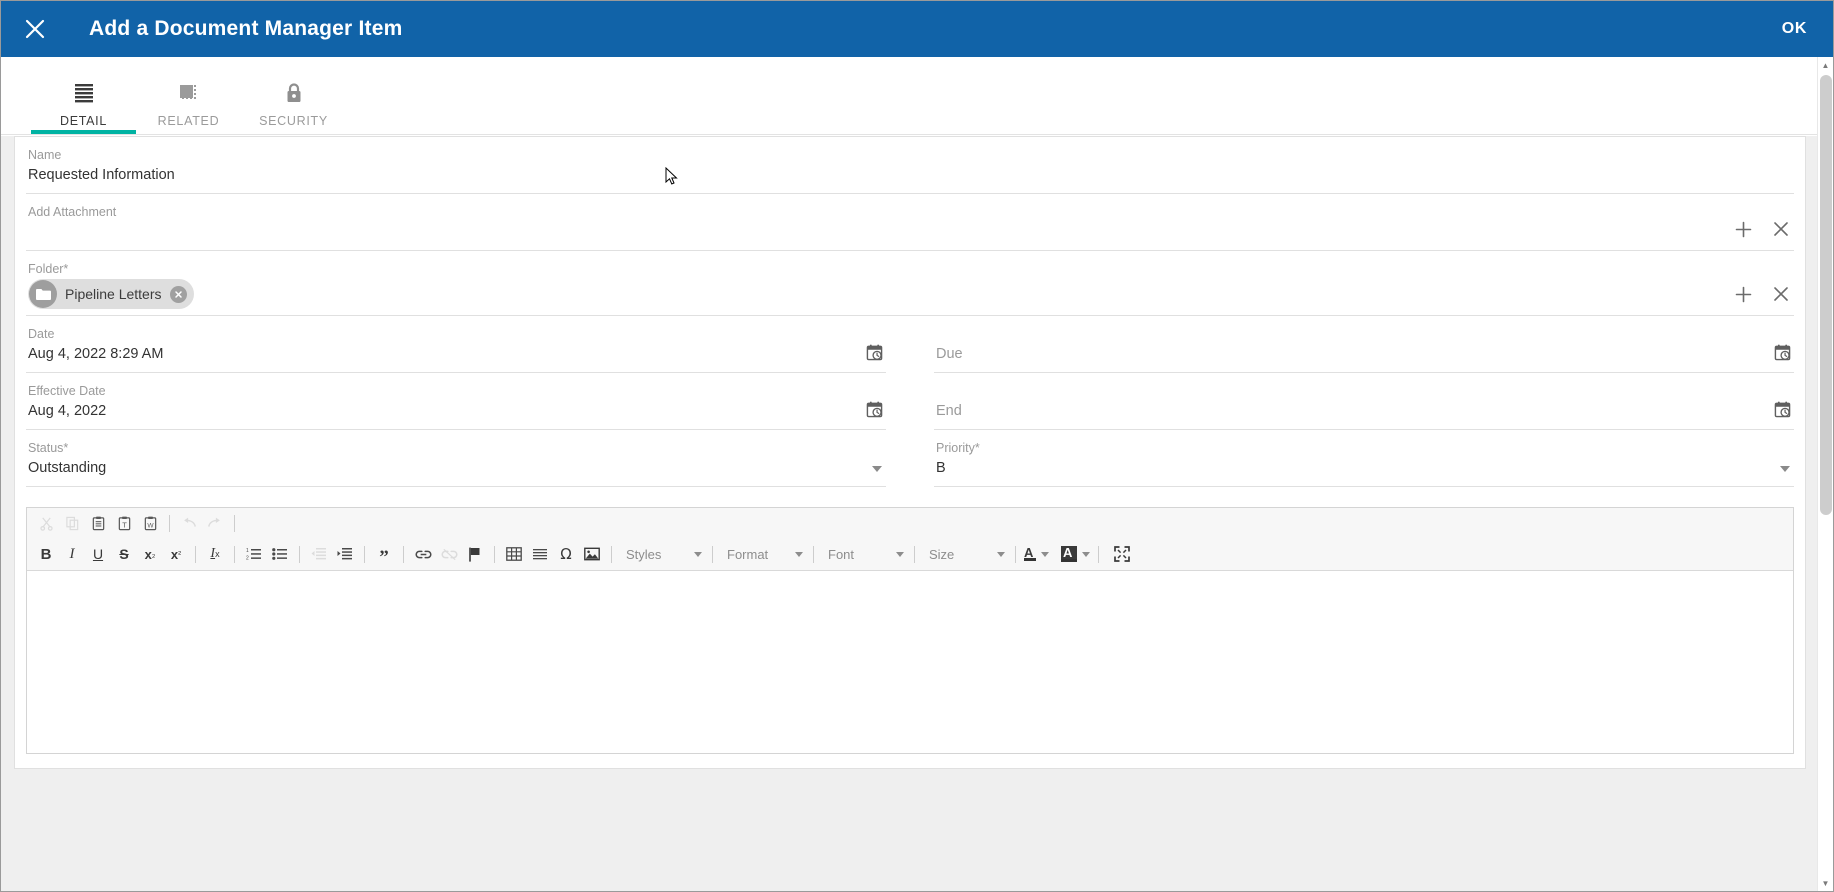  Describe the element at coordinates (910, 175) in the screenshot. I see `name-input: Requested Information` at that location.